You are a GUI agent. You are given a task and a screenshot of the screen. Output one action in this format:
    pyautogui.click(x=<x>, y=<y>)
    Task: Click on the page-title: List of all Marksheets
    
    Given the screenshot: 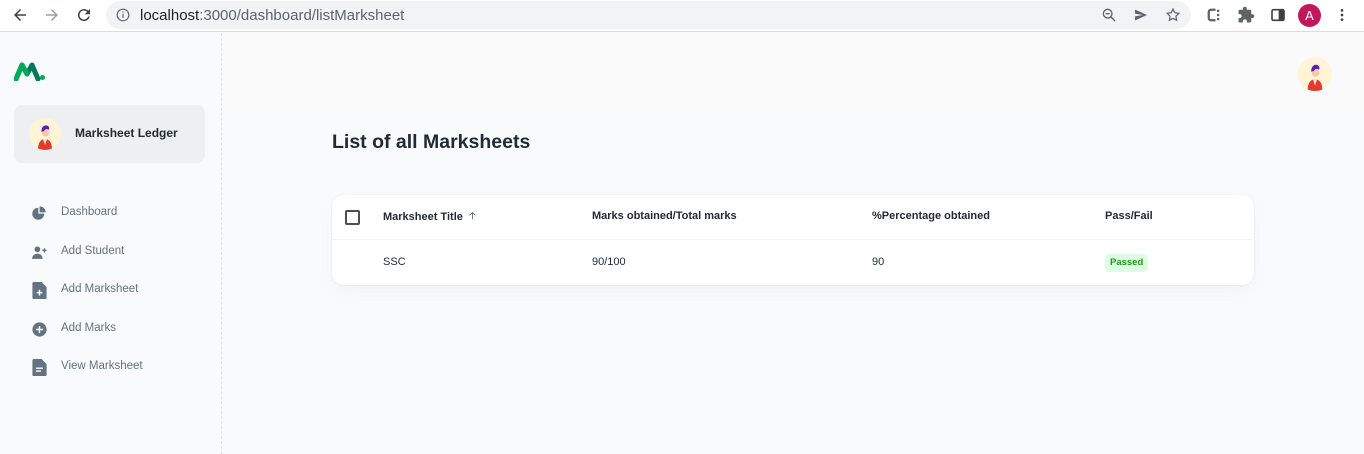 What is the action you would take?
    pyautogui.click(x=431, y=142)
    